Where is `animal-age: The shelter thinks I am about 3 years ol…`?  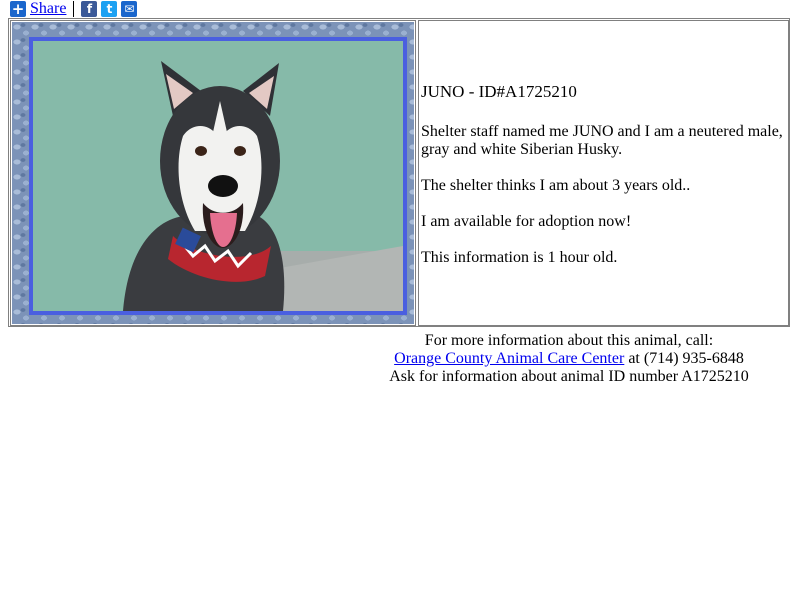 animal-age: The shelter thinks I am about 3 years ol… is located at coordinates (556, 185).